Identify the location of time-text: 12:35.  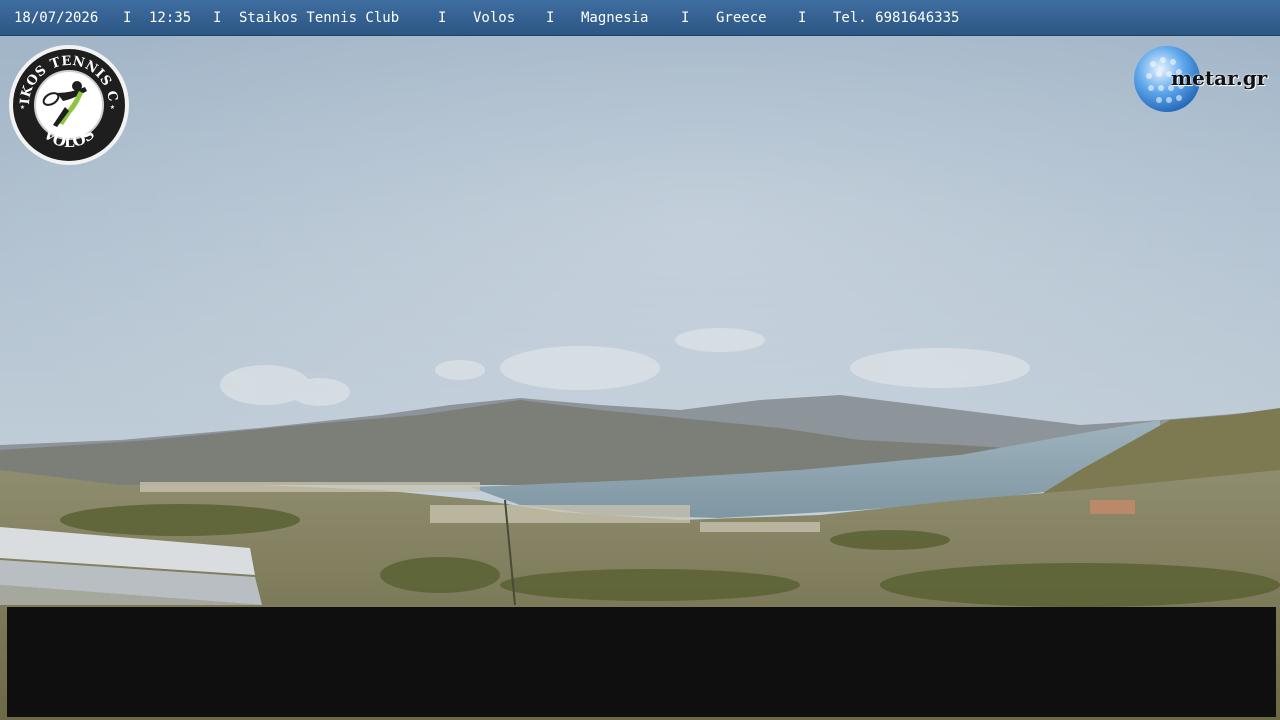
(170, 18).